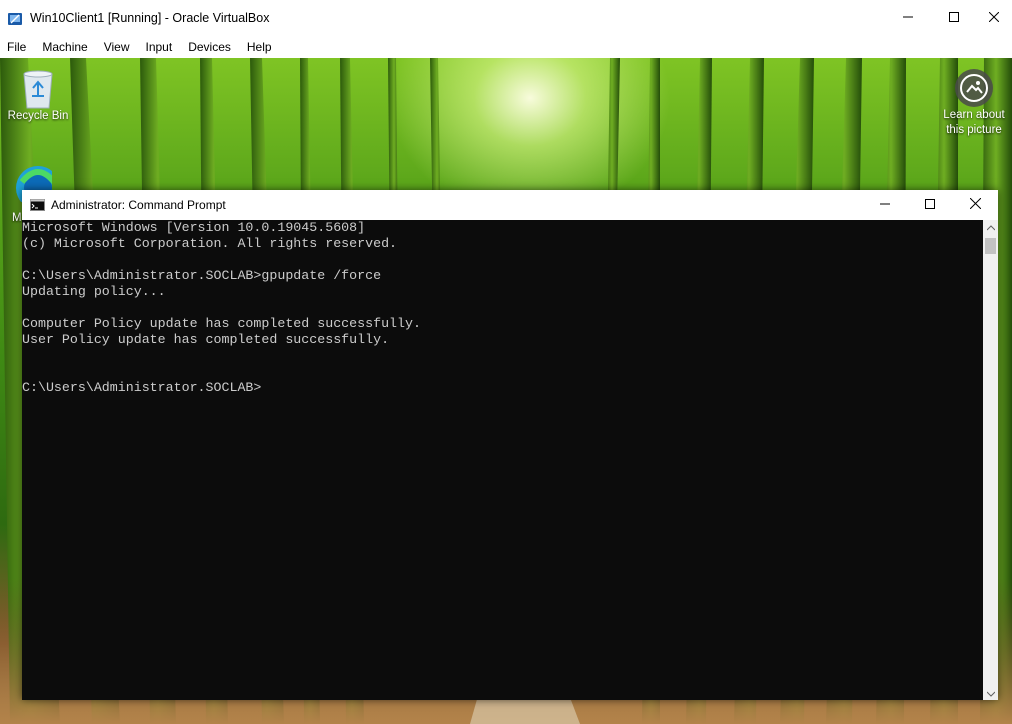  I want to click on maximize-button, so click(954, 18).